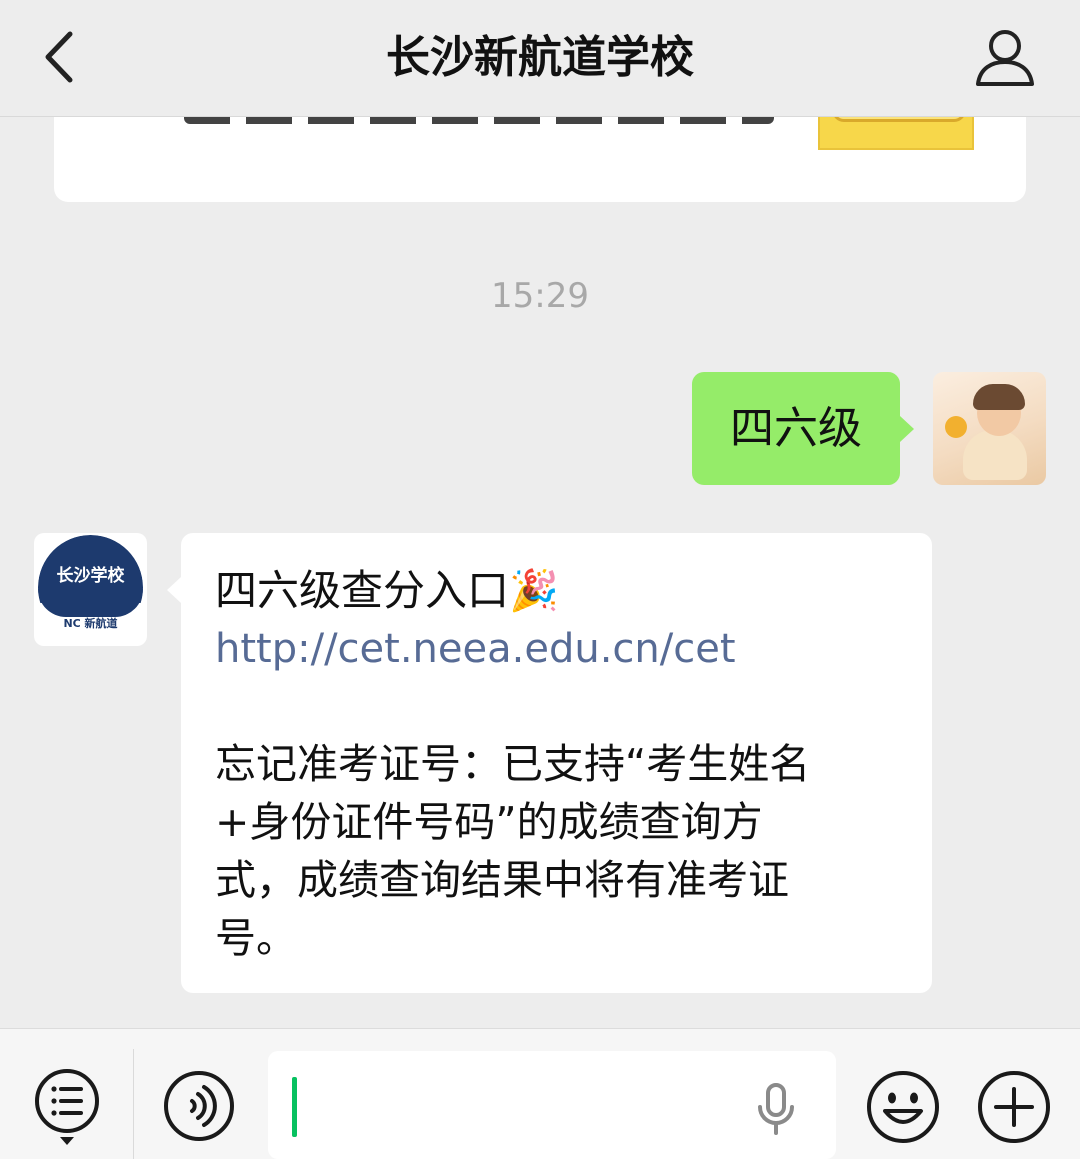 The width and height of the screenshot is (1080, 1159). I want to click on voice-icon, so click(199, 1106).